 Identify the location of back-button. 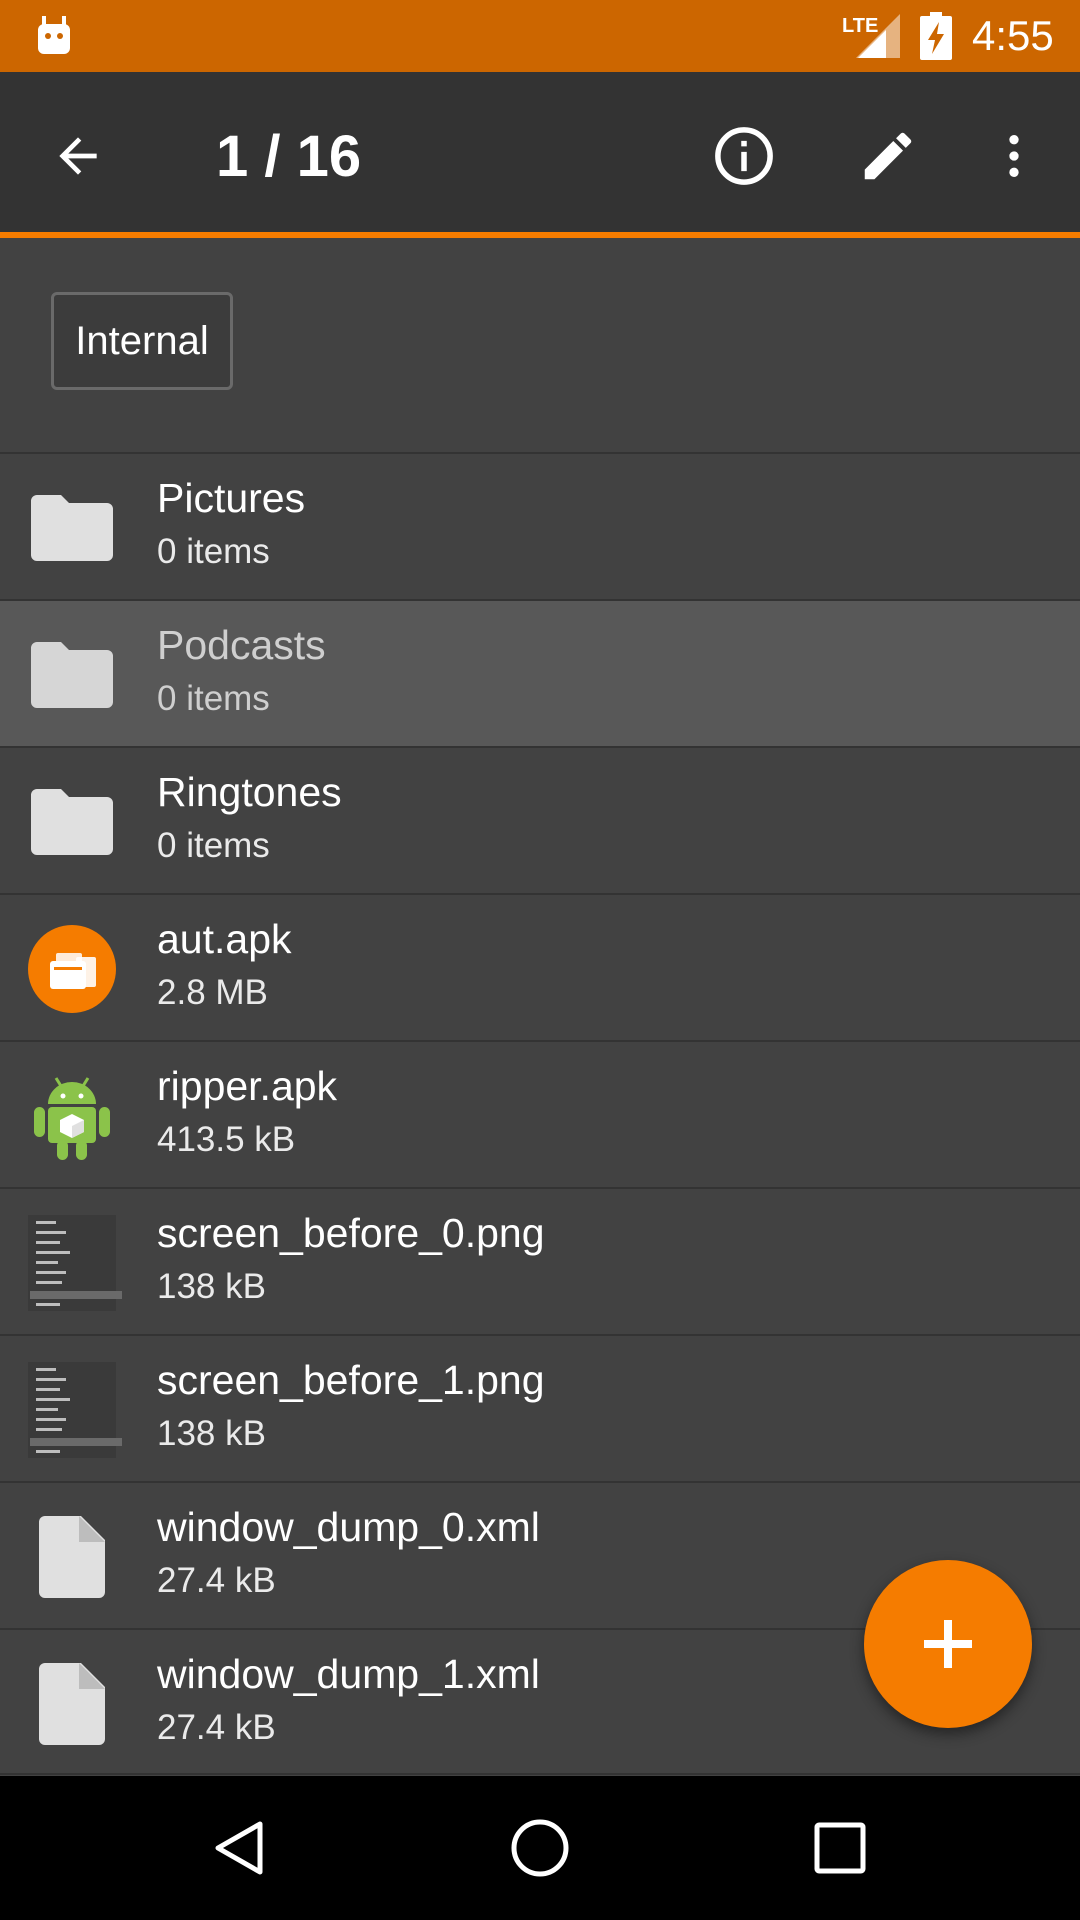
(78, 156).